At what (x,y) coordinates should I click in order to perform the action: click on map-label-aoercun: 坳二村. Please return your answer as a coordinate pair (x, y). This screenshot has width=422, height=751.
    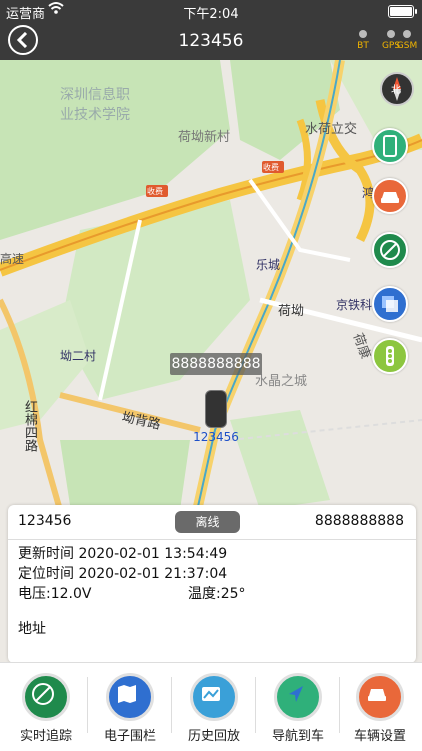
    Looking at the image, I should click on (78, 356).